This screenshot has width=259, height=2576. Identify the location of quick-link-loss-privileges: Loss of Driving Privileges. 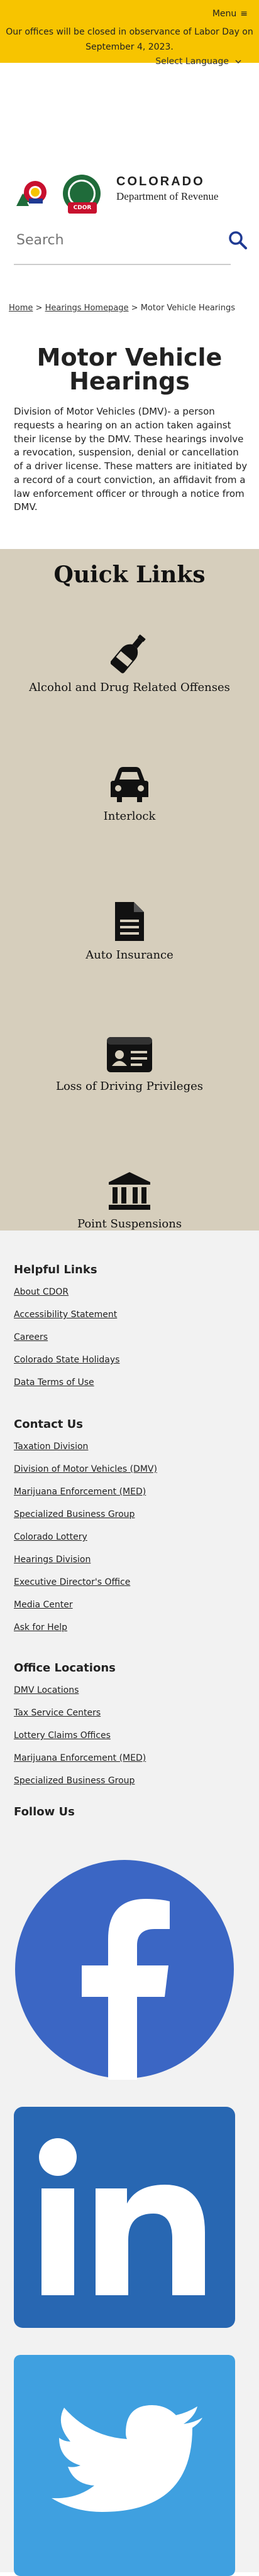
(129, 1064).